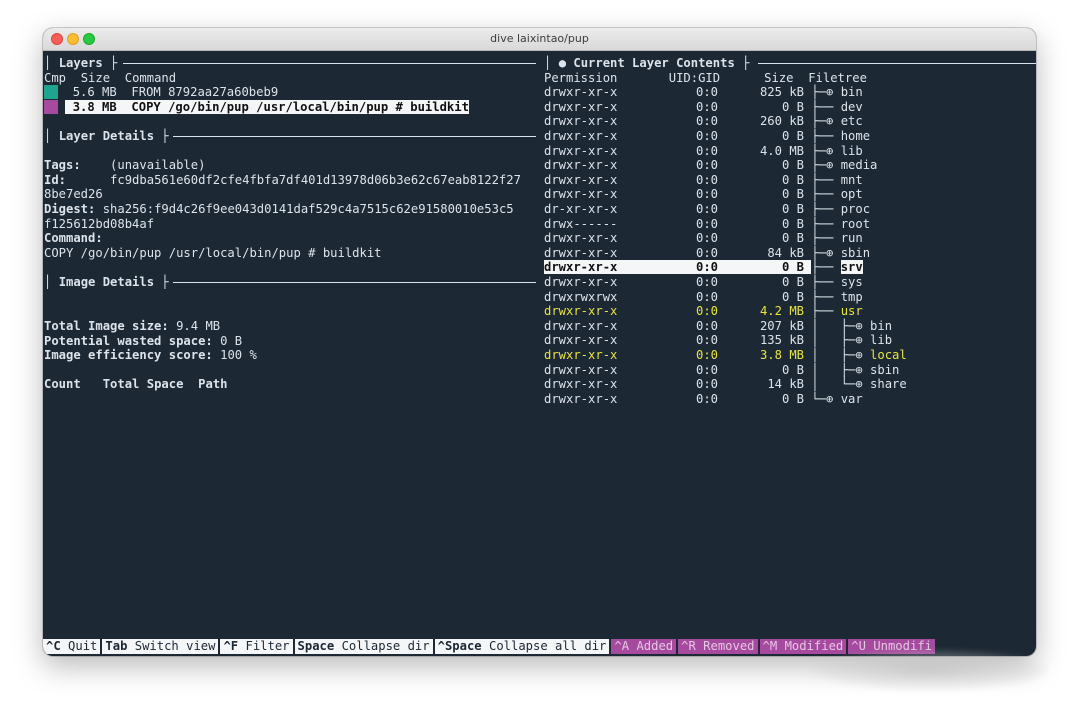 This screenshot has height=717, width=1080. What do you see at coordinates (707, 224) in the screenshot?
I see `filetree-row: drwx------ 0:0 0 B ├── root` at bounding box center [707, 224].